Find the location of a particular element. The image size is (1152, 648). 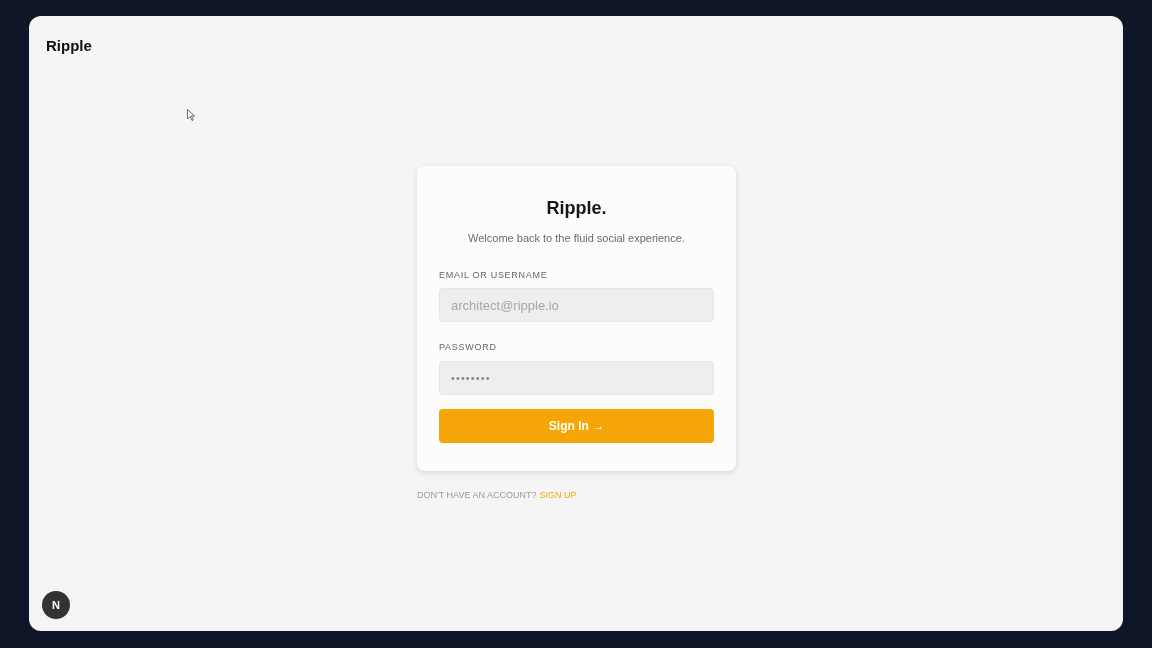

signup-prompt: DON'T HAVE AN ACCOUNT? is located at coordinates (477, 495).